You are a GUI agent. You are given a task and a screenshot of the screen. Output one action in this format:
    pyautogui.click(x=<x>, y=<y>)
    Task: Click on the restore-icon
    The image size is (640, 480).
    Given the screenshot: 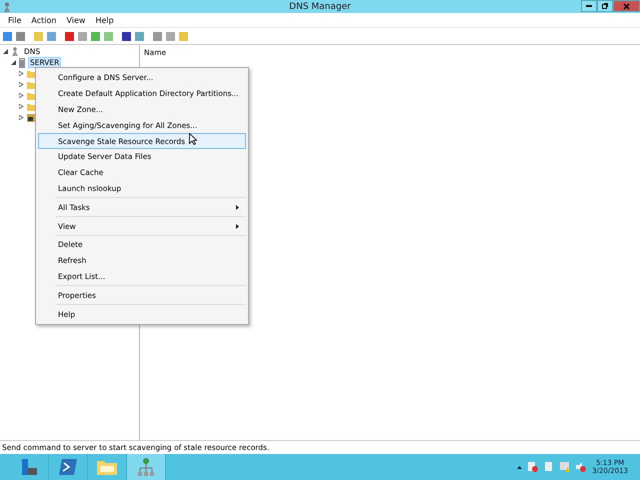 What is the action you would take?
    pyautogui.click(x=605, y=6)
    